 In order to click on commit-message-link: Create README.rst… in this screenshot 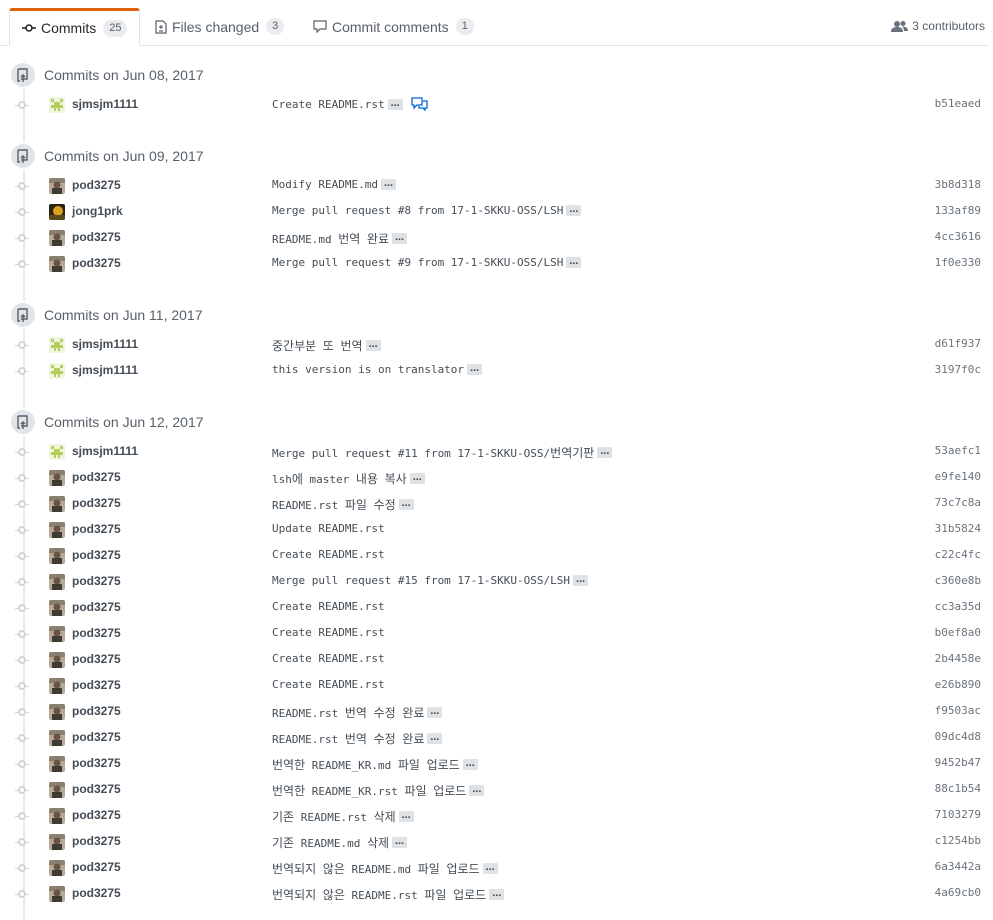, I will do `click(350, 104)`.